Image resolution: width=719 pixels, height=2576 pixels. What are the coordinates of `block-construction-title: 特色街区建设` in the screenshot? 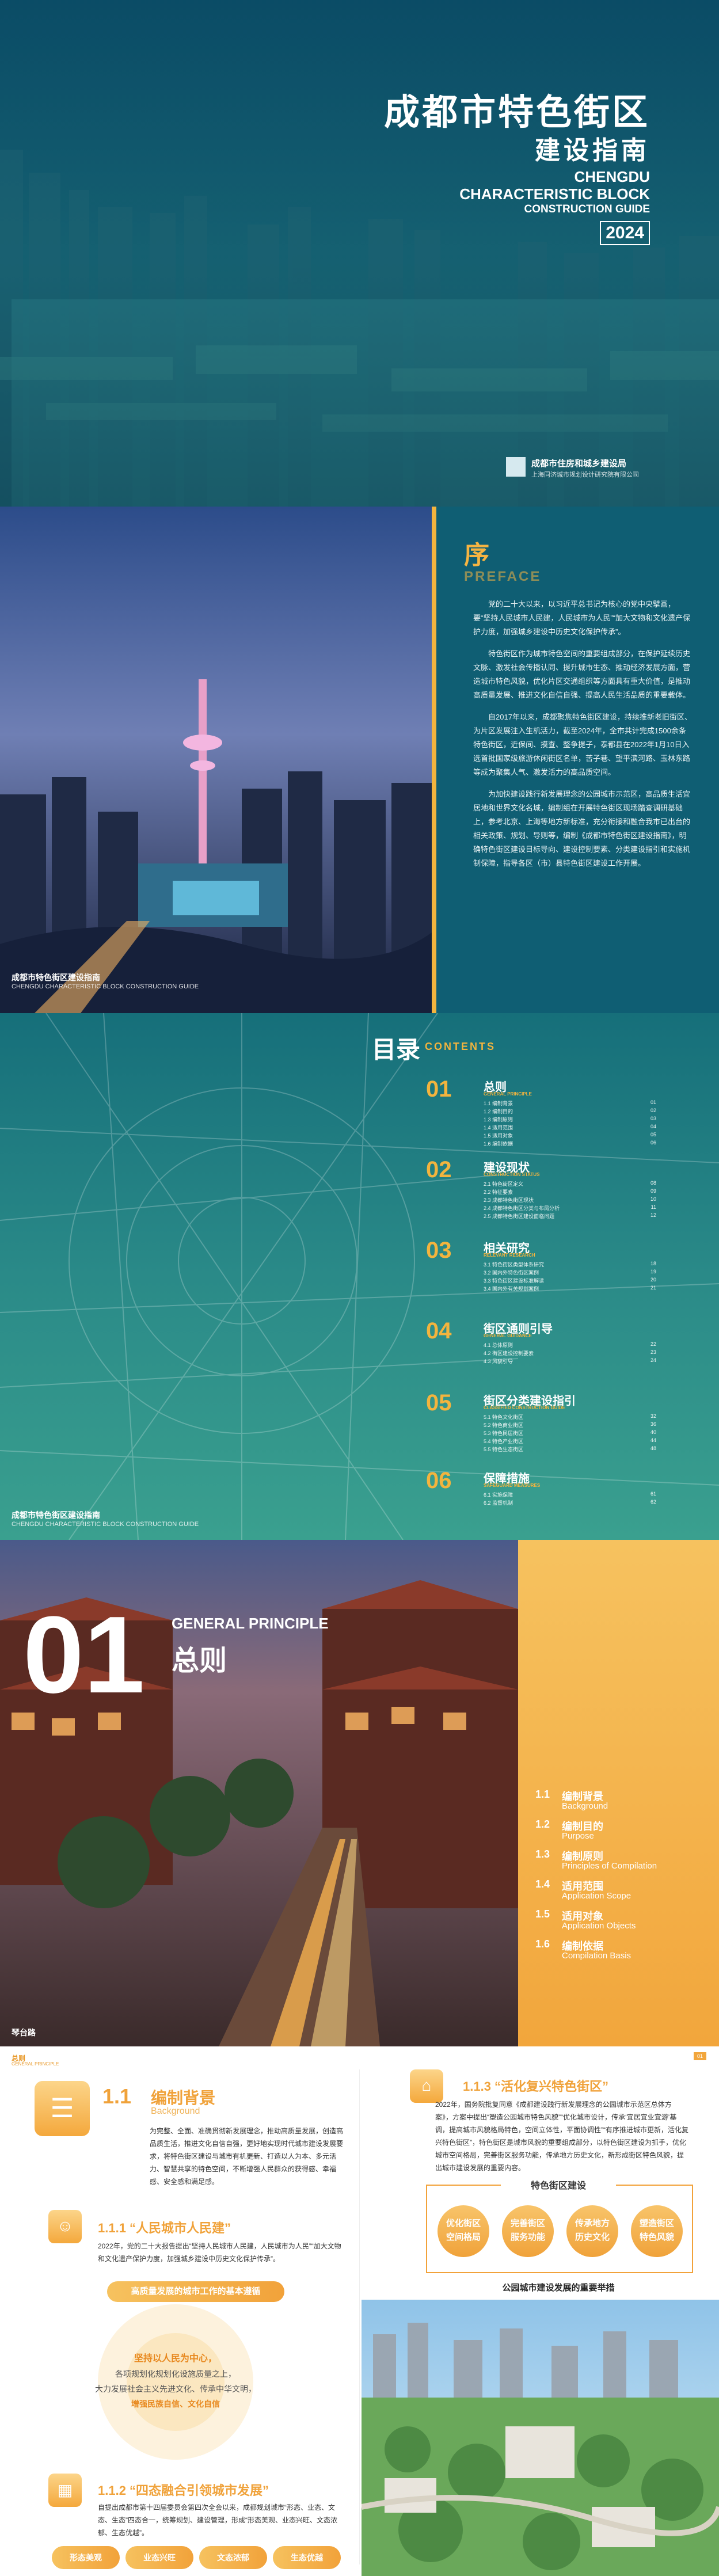 It's located at (558, 2184).